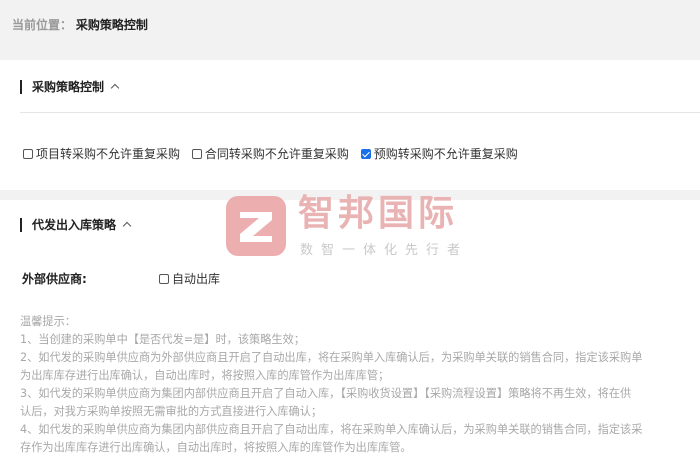 The image size is (700, 455). I want to click on watermark-subtitle: 数智一体化先行者, so click(384, 250).